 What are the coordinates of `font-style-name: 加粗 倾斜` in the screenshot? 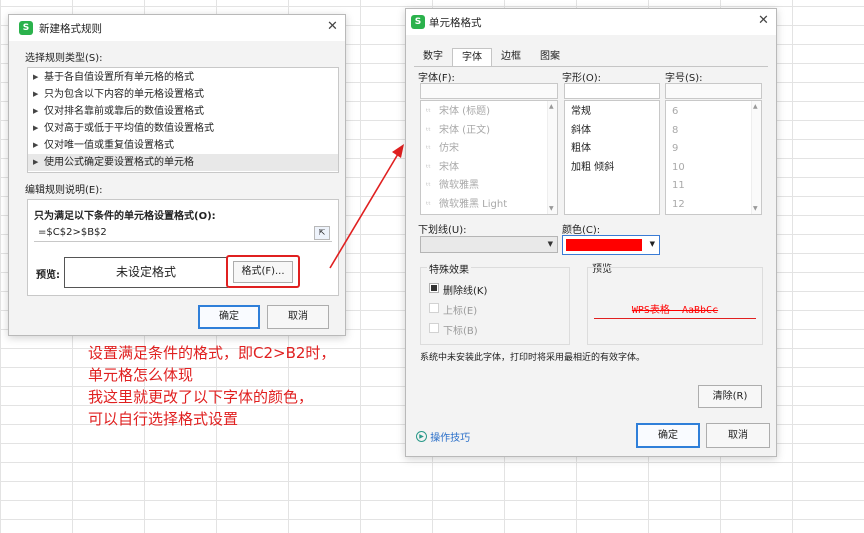 It's located at (593, 167).